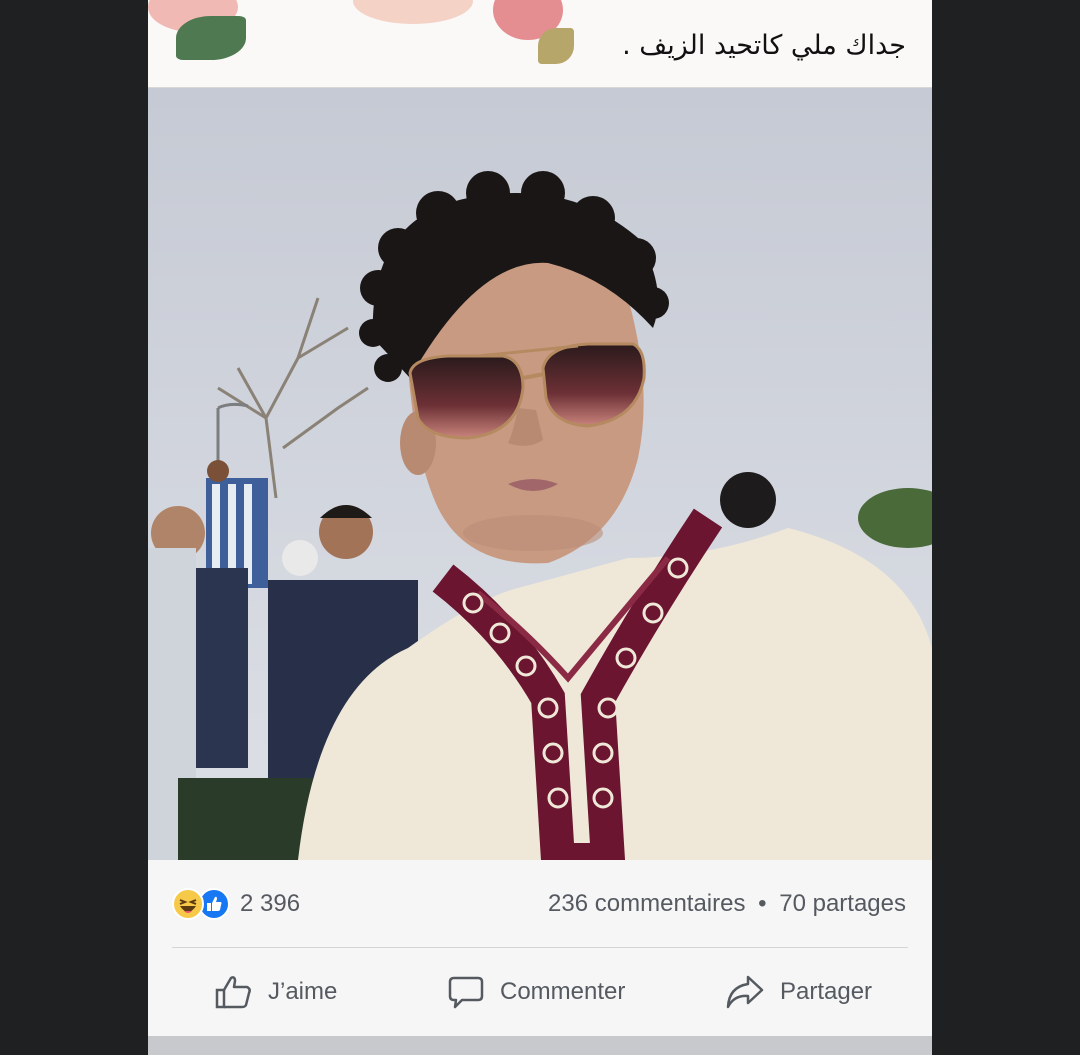 This screenshot has width=1080, height=1055. Describe the element at coordinates (748, 500) in the screenshot. I see `person-back-head` at that location.